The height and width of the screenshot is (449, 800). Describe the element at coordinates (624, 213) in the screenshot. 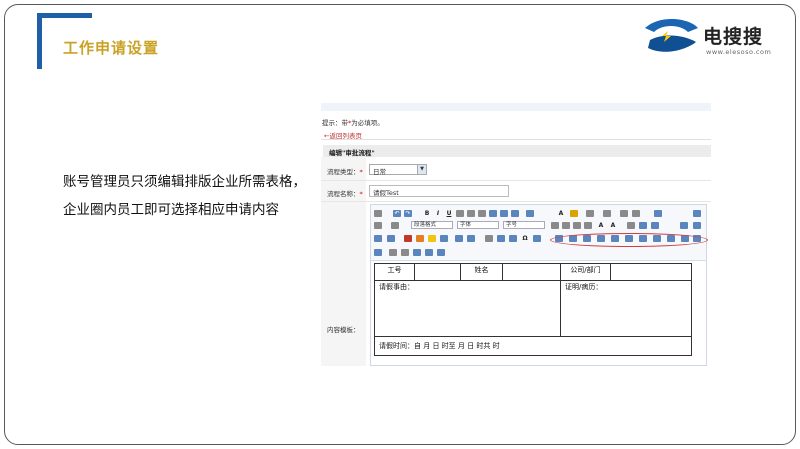

I see `paste-plain-icon` at that location.